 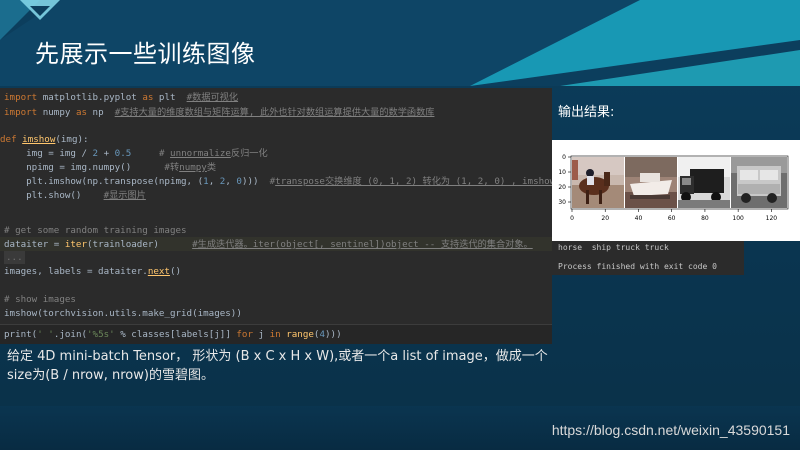 What do you see at coordinates (564, 180) in the screenshot?
I see `y-axis-ticks: 0 10 20 30` at bounding box center [564, 180].